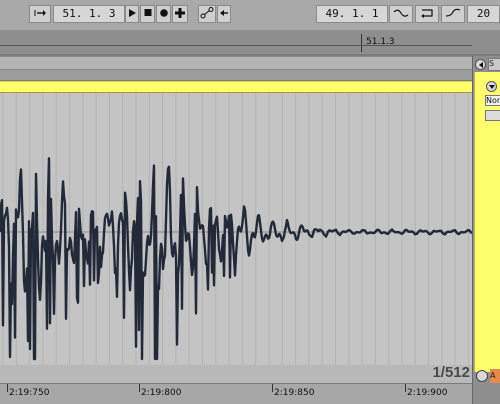 The image size is (500, 404). I want to click on play-button, so click(132, 14).